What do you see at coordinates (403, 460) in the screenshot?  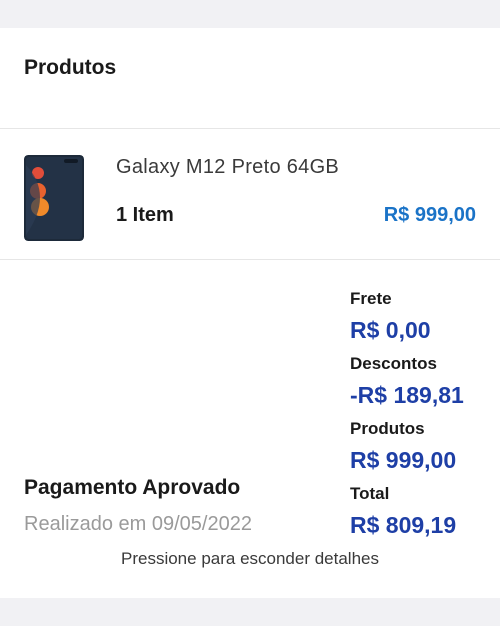 I see `products-total-value: R$ 999,00` at bounding box center [403, 460].